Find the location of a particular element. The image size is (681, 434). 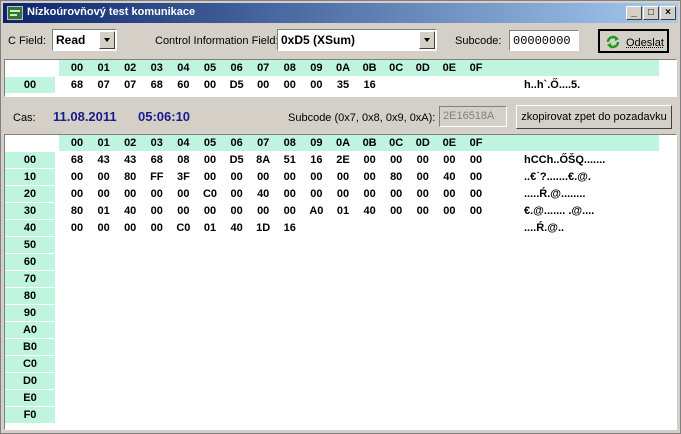

response-row-label: D0 is located at coordinates (30, 381).